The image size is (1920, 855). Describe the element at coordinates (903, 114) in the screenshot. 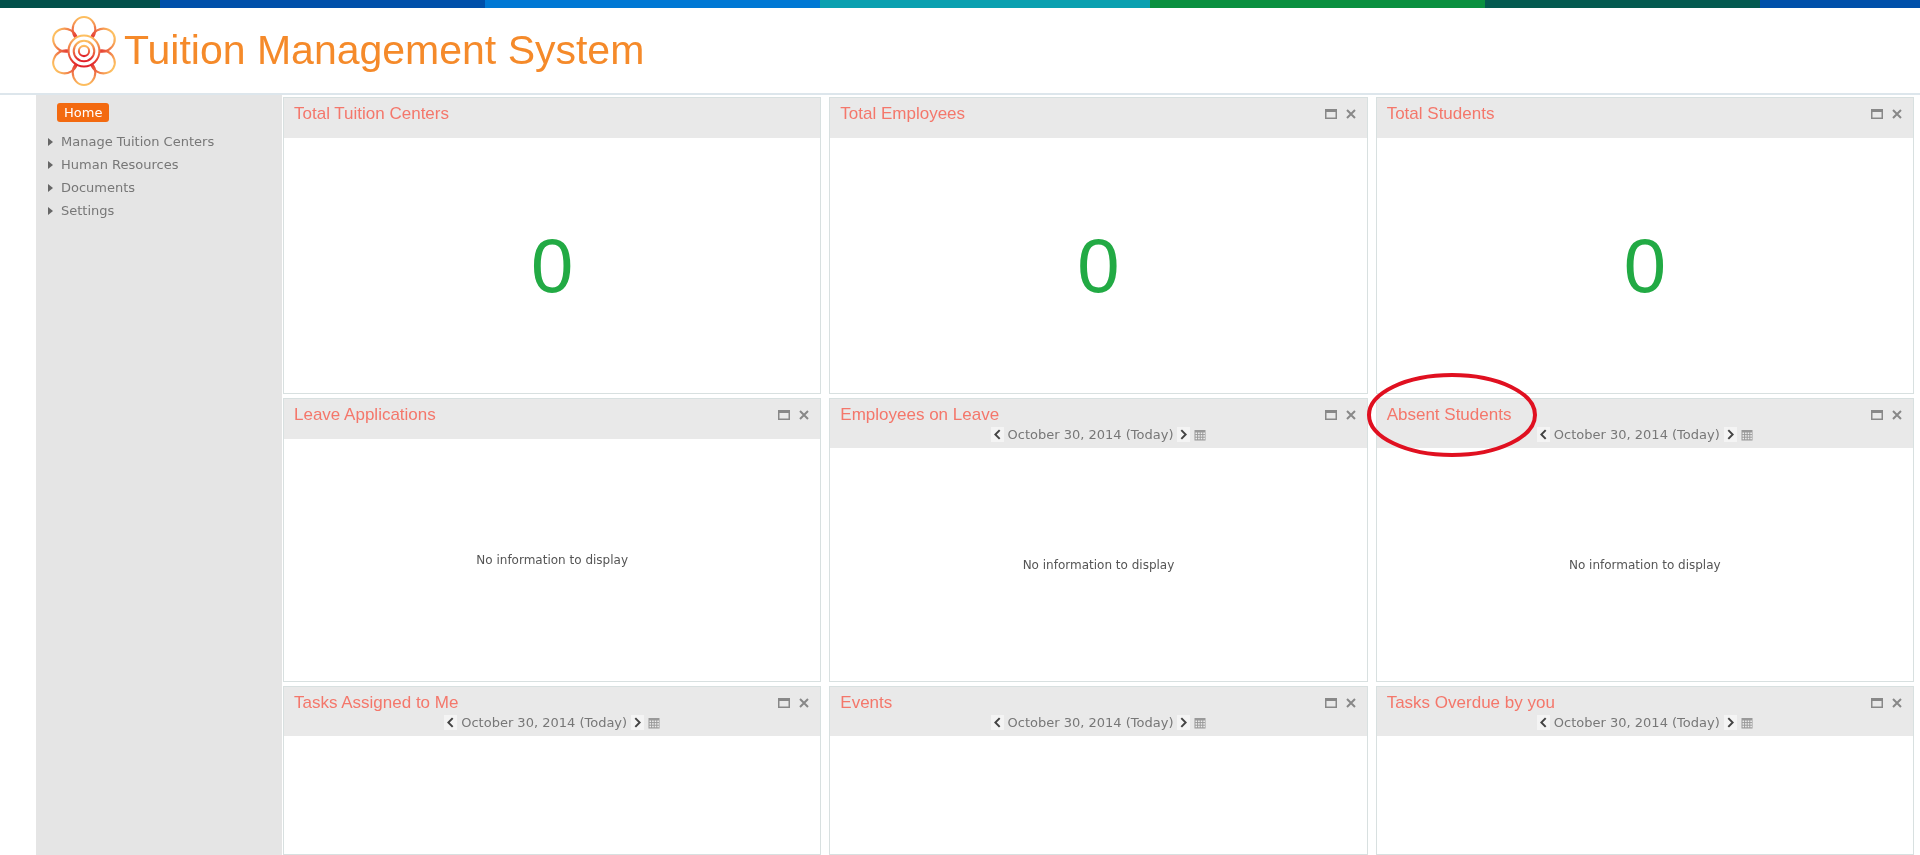

I see `widget-title: Total Employees` at that location.